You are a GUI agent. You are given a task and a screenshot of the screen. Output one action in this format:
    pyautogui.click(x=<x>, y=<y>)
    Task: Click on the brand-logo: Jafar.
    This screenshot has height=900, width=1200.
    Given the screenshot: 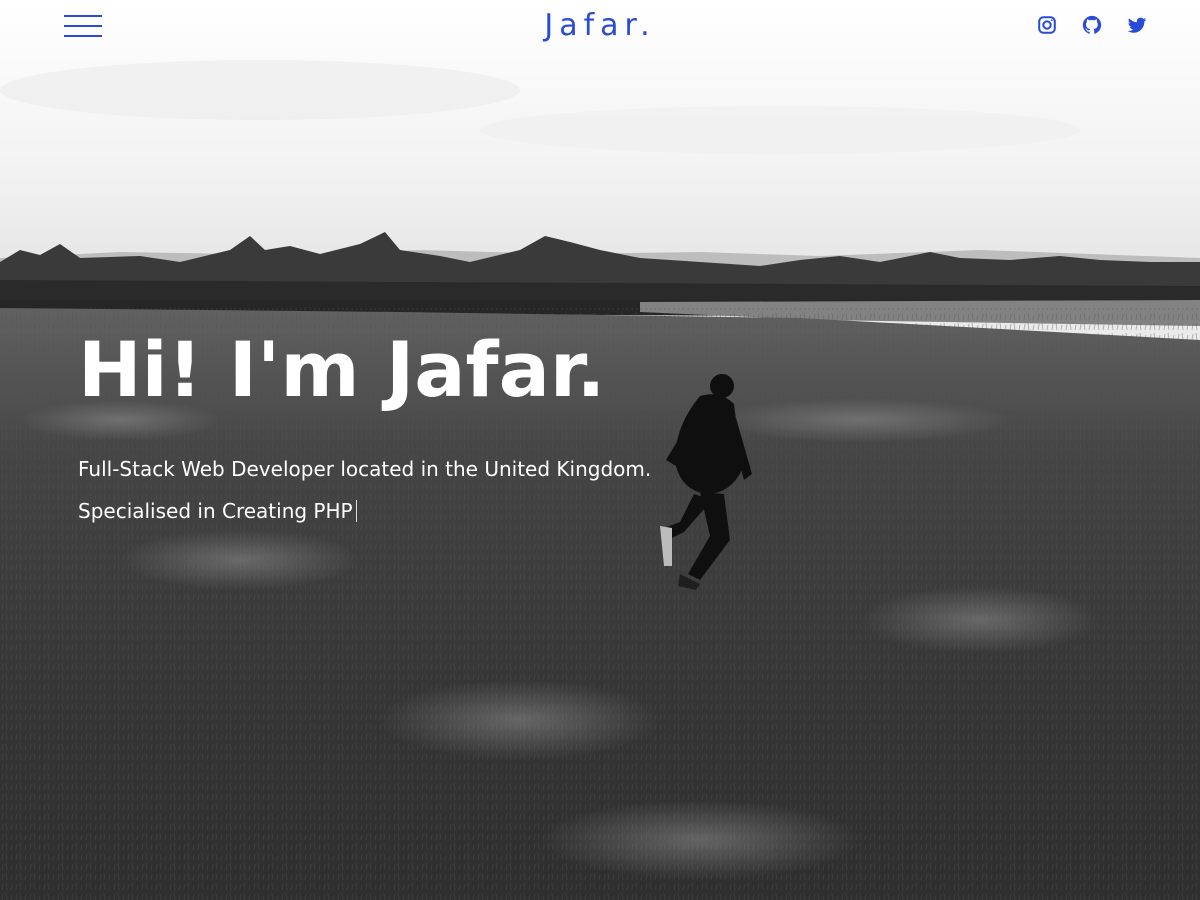 What is the action you would take?
    pyautogui.click(x=599, y=25)
    